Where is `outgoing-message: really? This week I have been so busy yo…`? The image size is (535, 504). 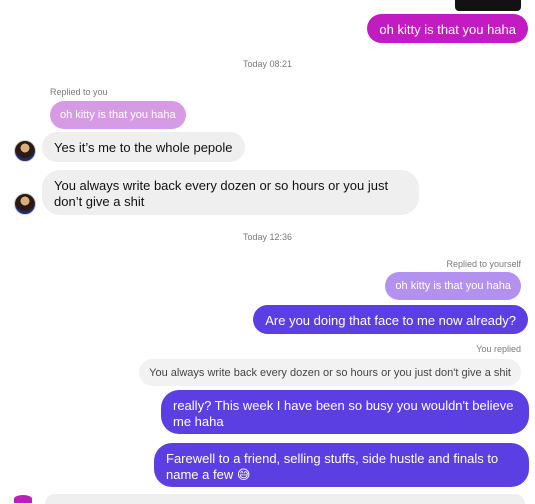
outgoing-message: really? This week I have been so busy yo… is located at coordinates (345, 412).